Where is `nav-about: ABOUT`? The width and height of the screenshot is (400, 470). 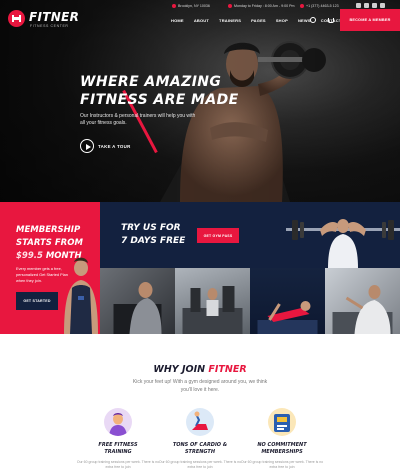
nav-about: ABOUT is located at coordinates (201, 20).